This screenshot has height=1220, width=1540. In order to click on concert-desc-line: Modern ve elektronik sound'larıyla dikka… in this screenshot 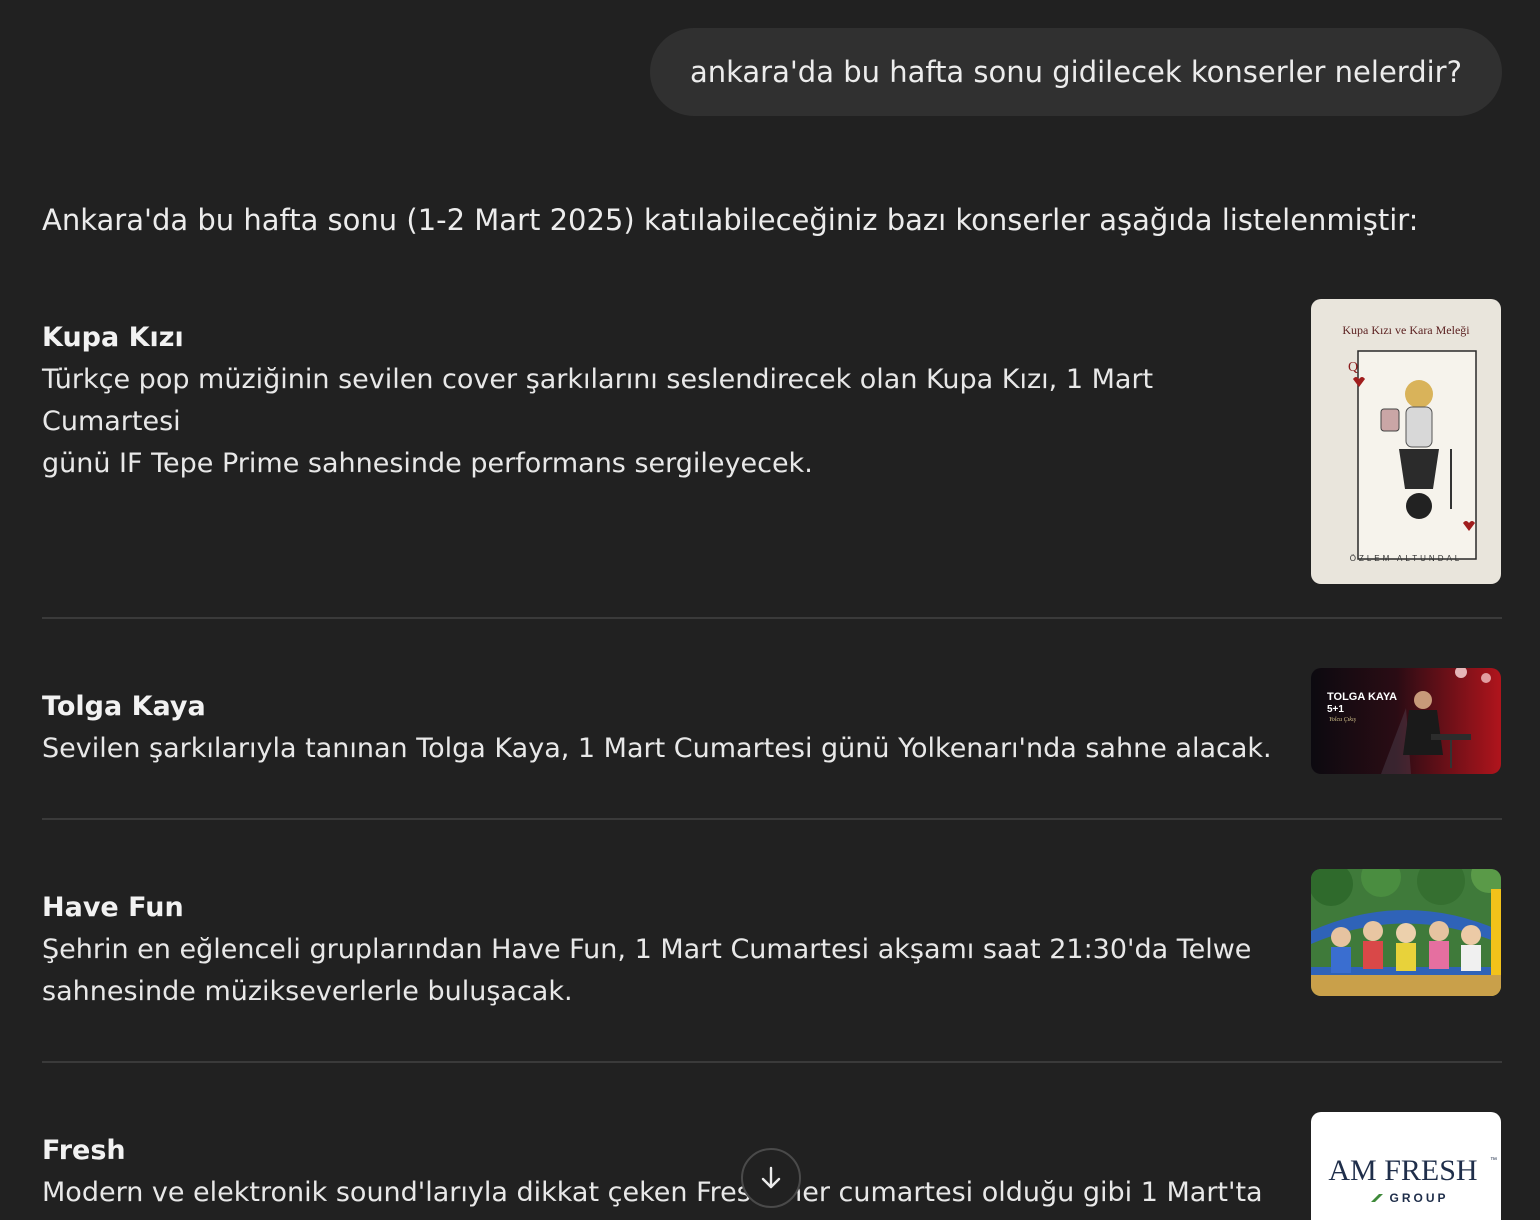, I will do `click(652, 1198)`.